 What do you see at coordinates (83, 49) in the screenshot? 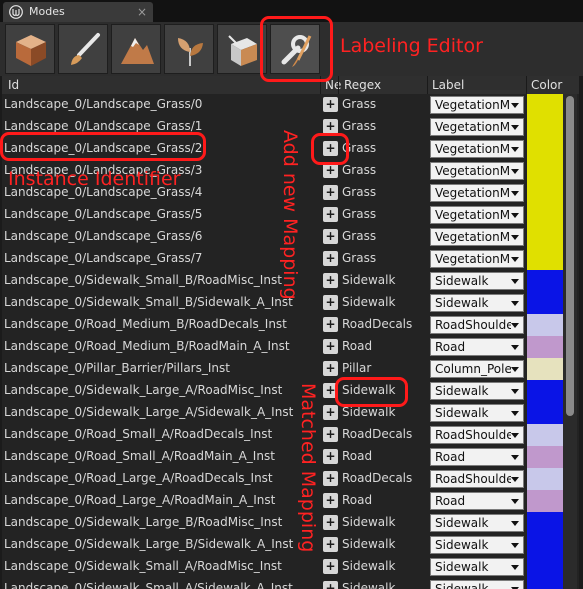
I see `paint-mode-button` at bounding box center [83, 49].